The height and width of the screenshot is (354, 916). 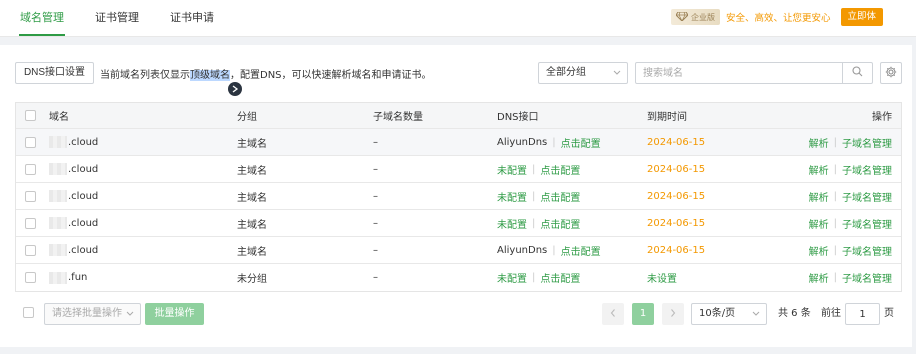 I want to click on prev-page-button, so click(x=613, y=314).